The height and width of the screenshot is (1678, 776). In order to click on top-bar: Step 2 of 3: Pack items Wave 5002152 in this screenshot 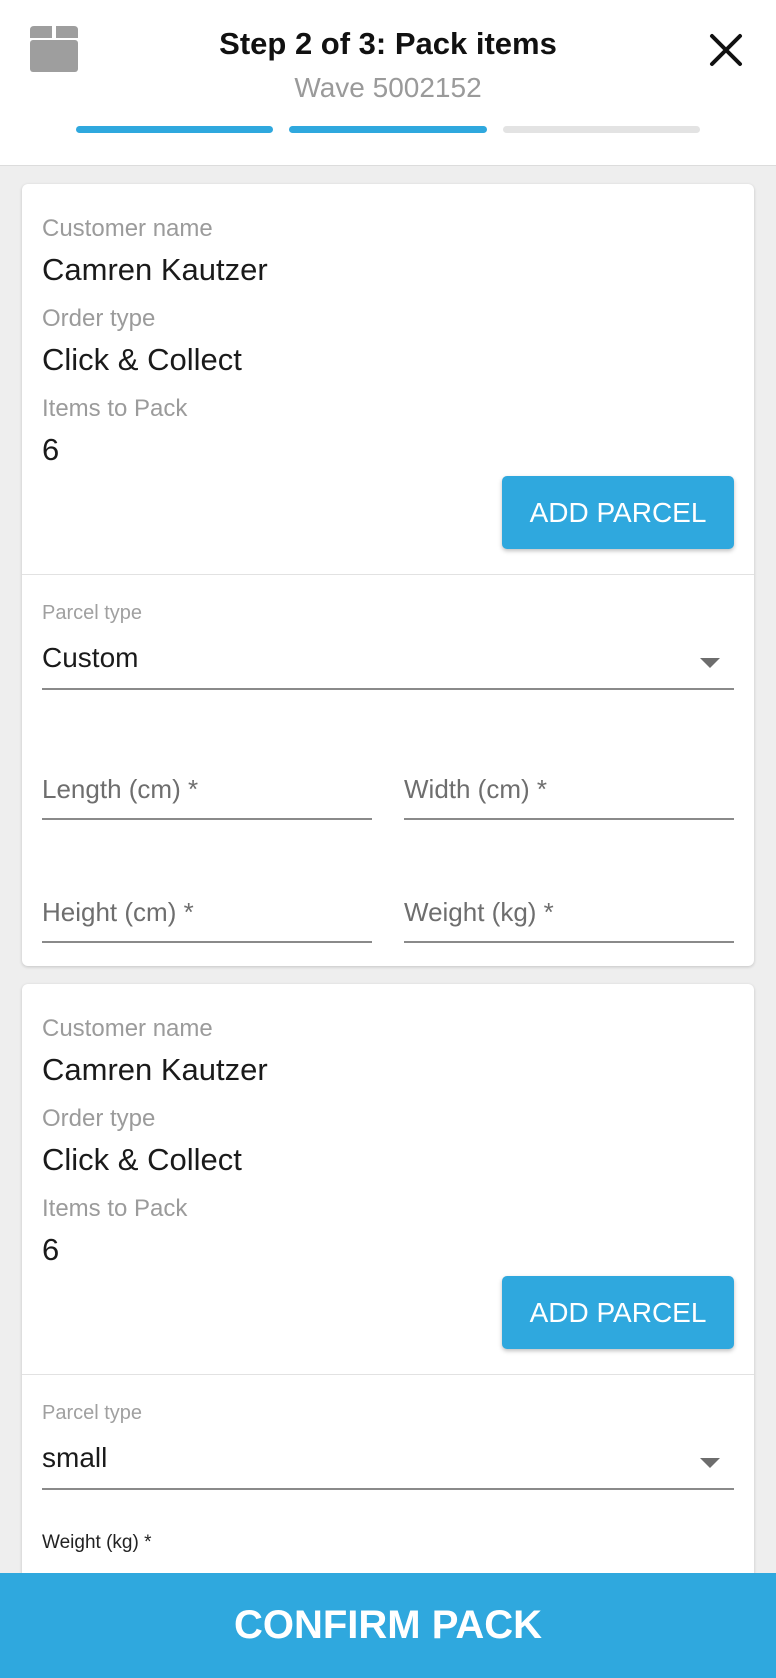, I will do `click(388, 83)`.